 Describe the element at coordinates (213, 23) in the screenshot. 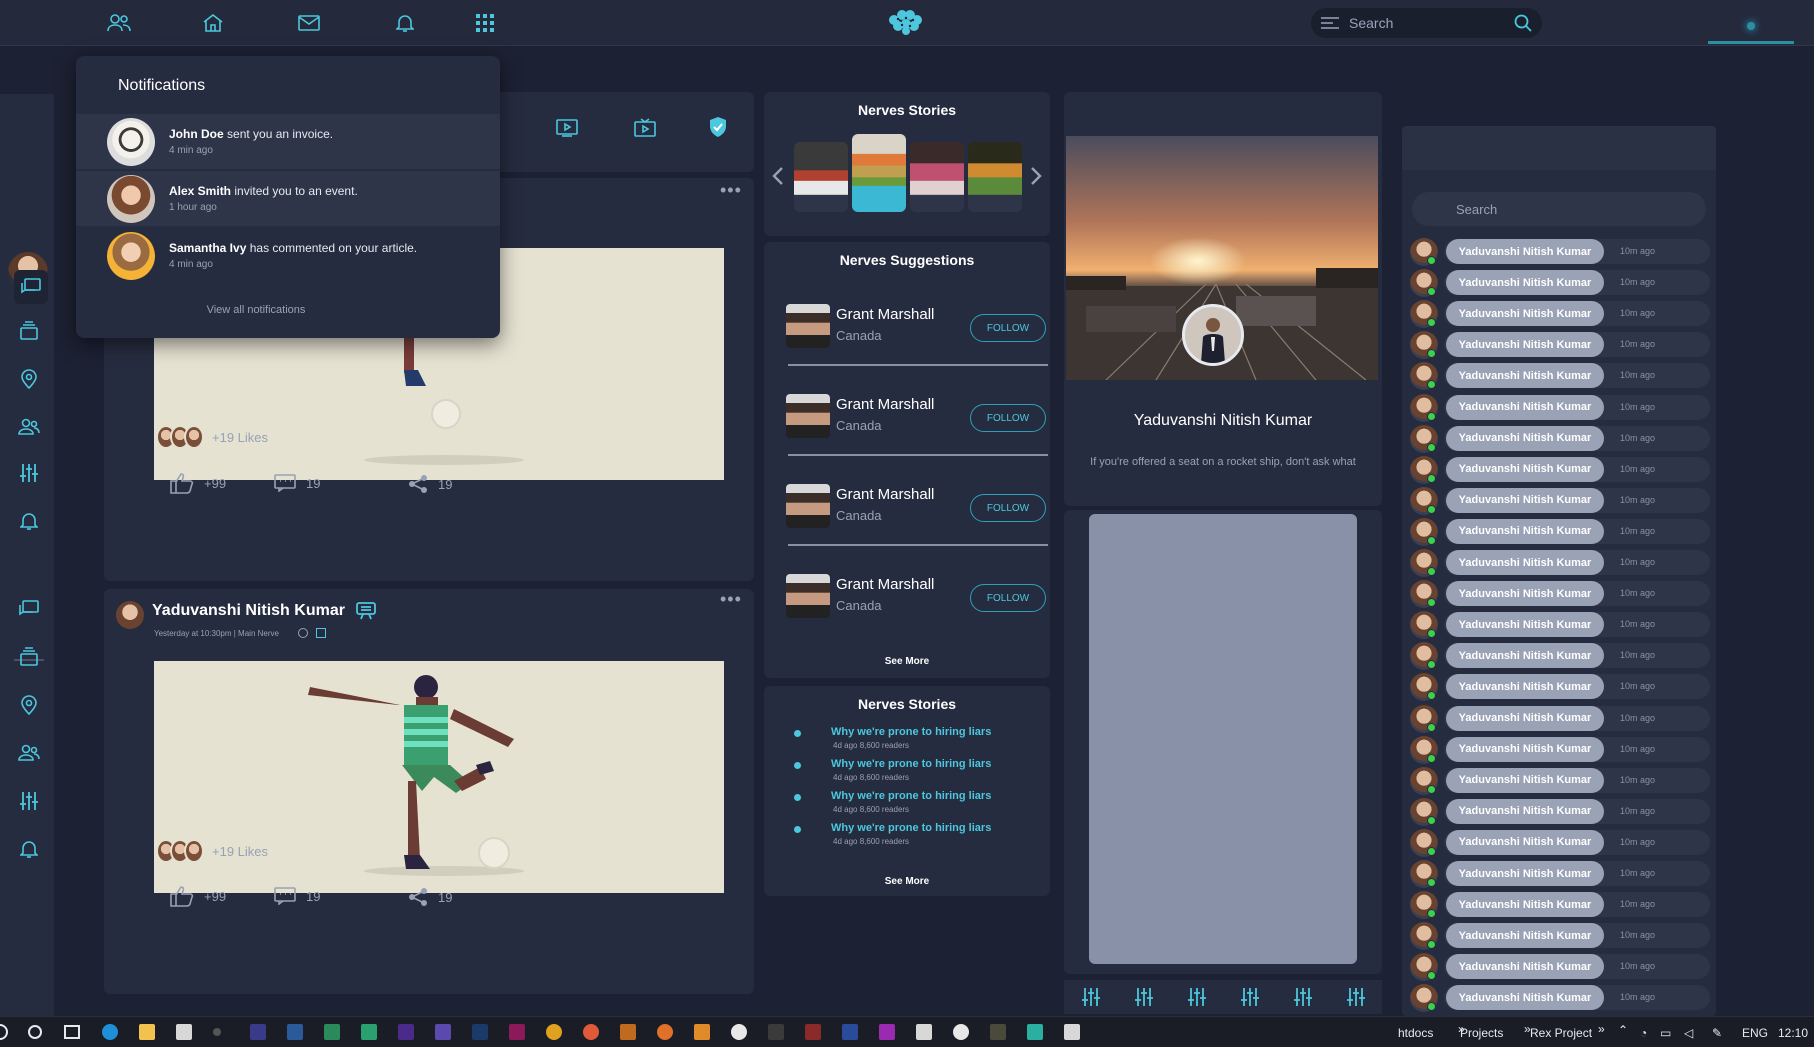

I see `home-icon` at that location.